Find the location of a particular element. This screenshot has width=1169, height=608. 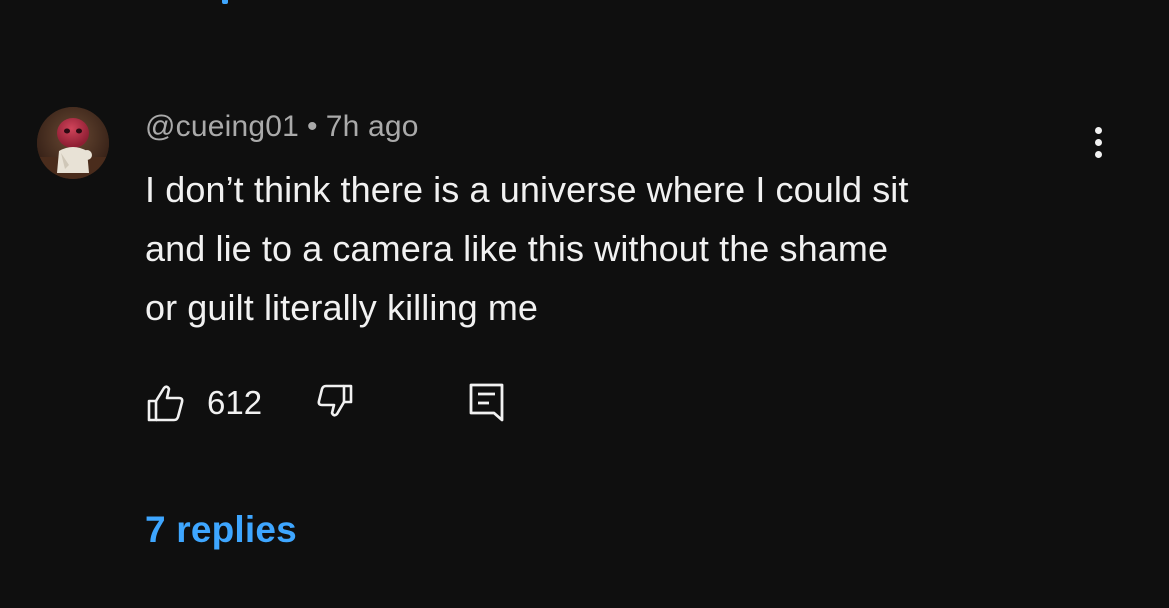

avatar-image is located at coordinates (73, 143).